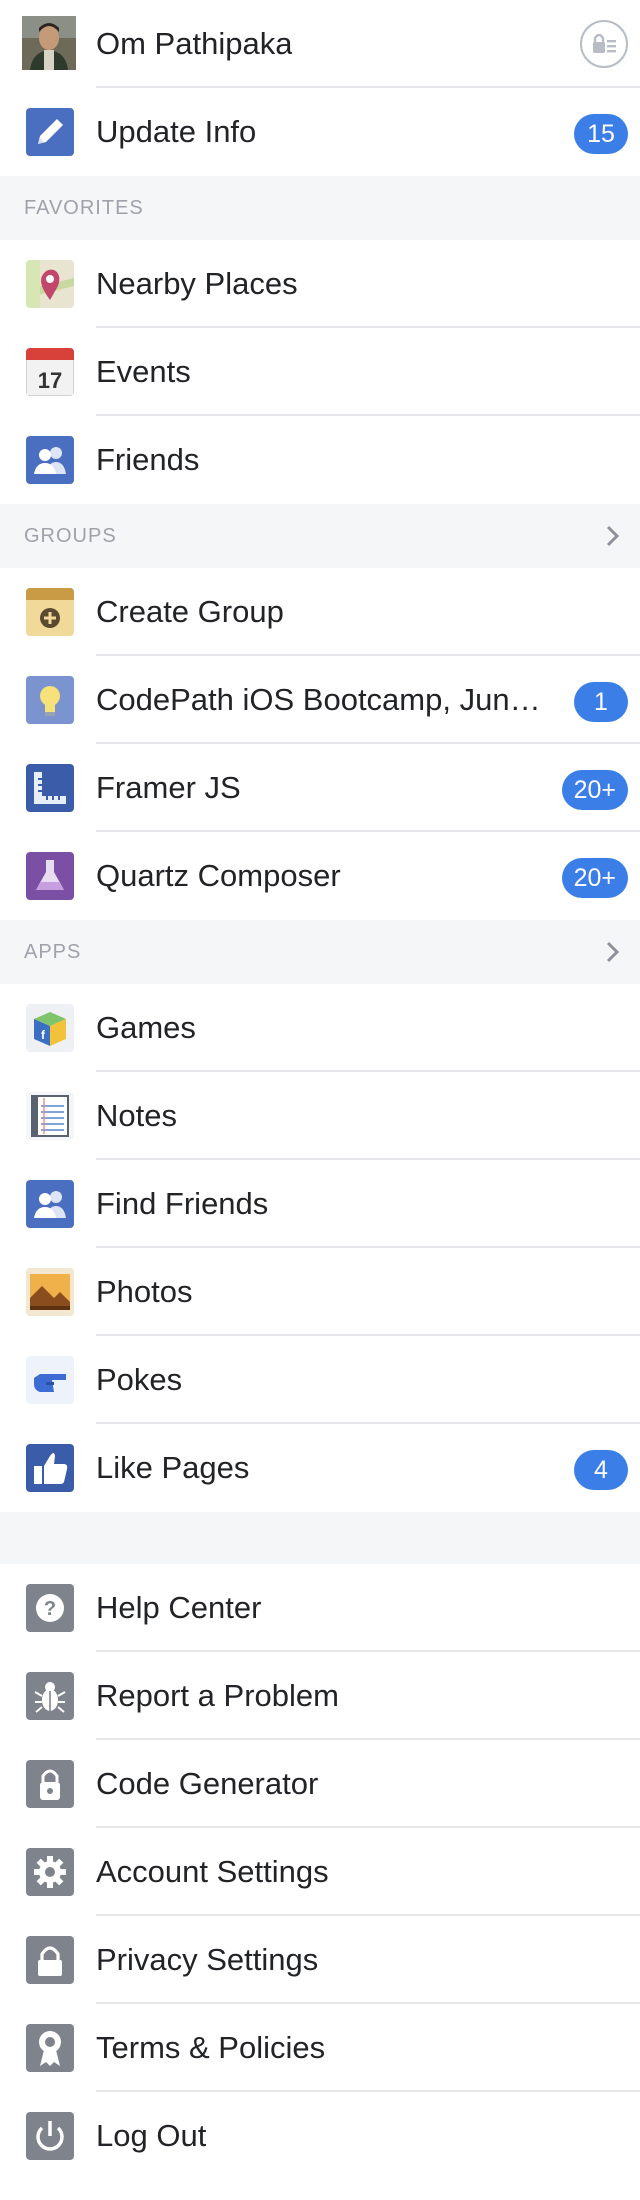 This screenshot has width=640, height=2200. I want to click on apps-item-label: Find Friends, so click(182, 1203).